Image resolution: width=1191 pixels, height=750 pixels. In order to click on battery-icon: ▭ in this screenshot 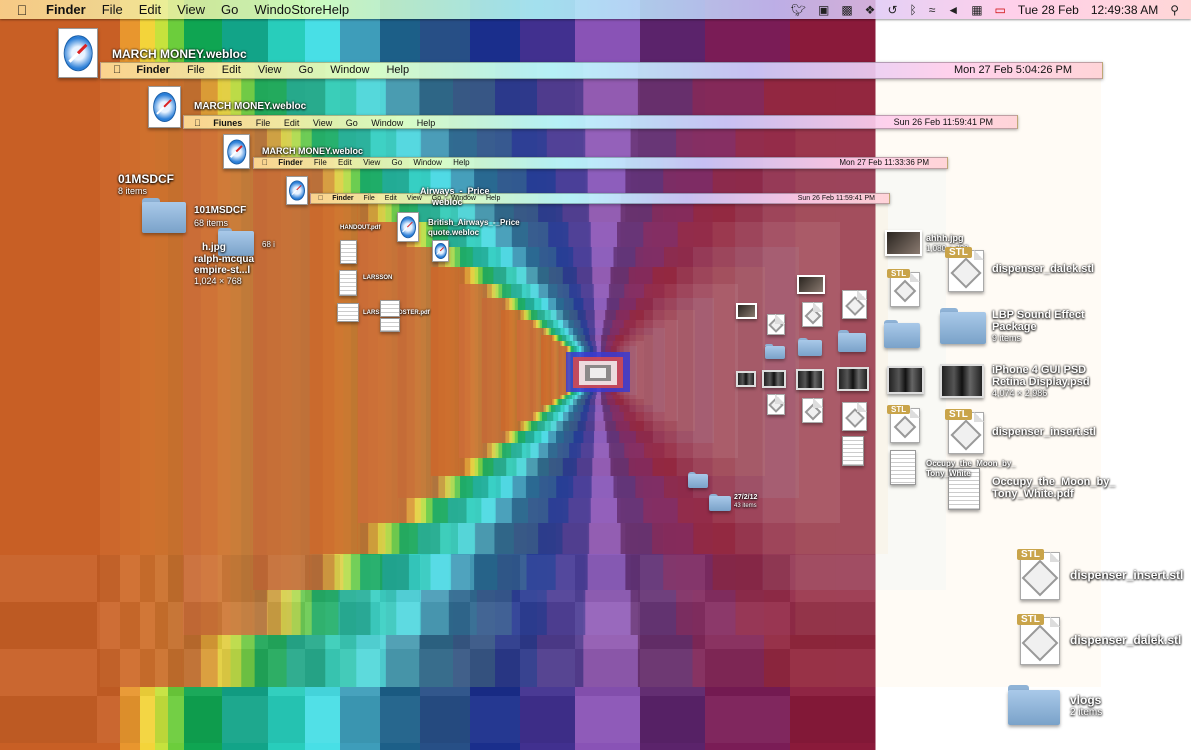, I will do `click(1000, 10)`.